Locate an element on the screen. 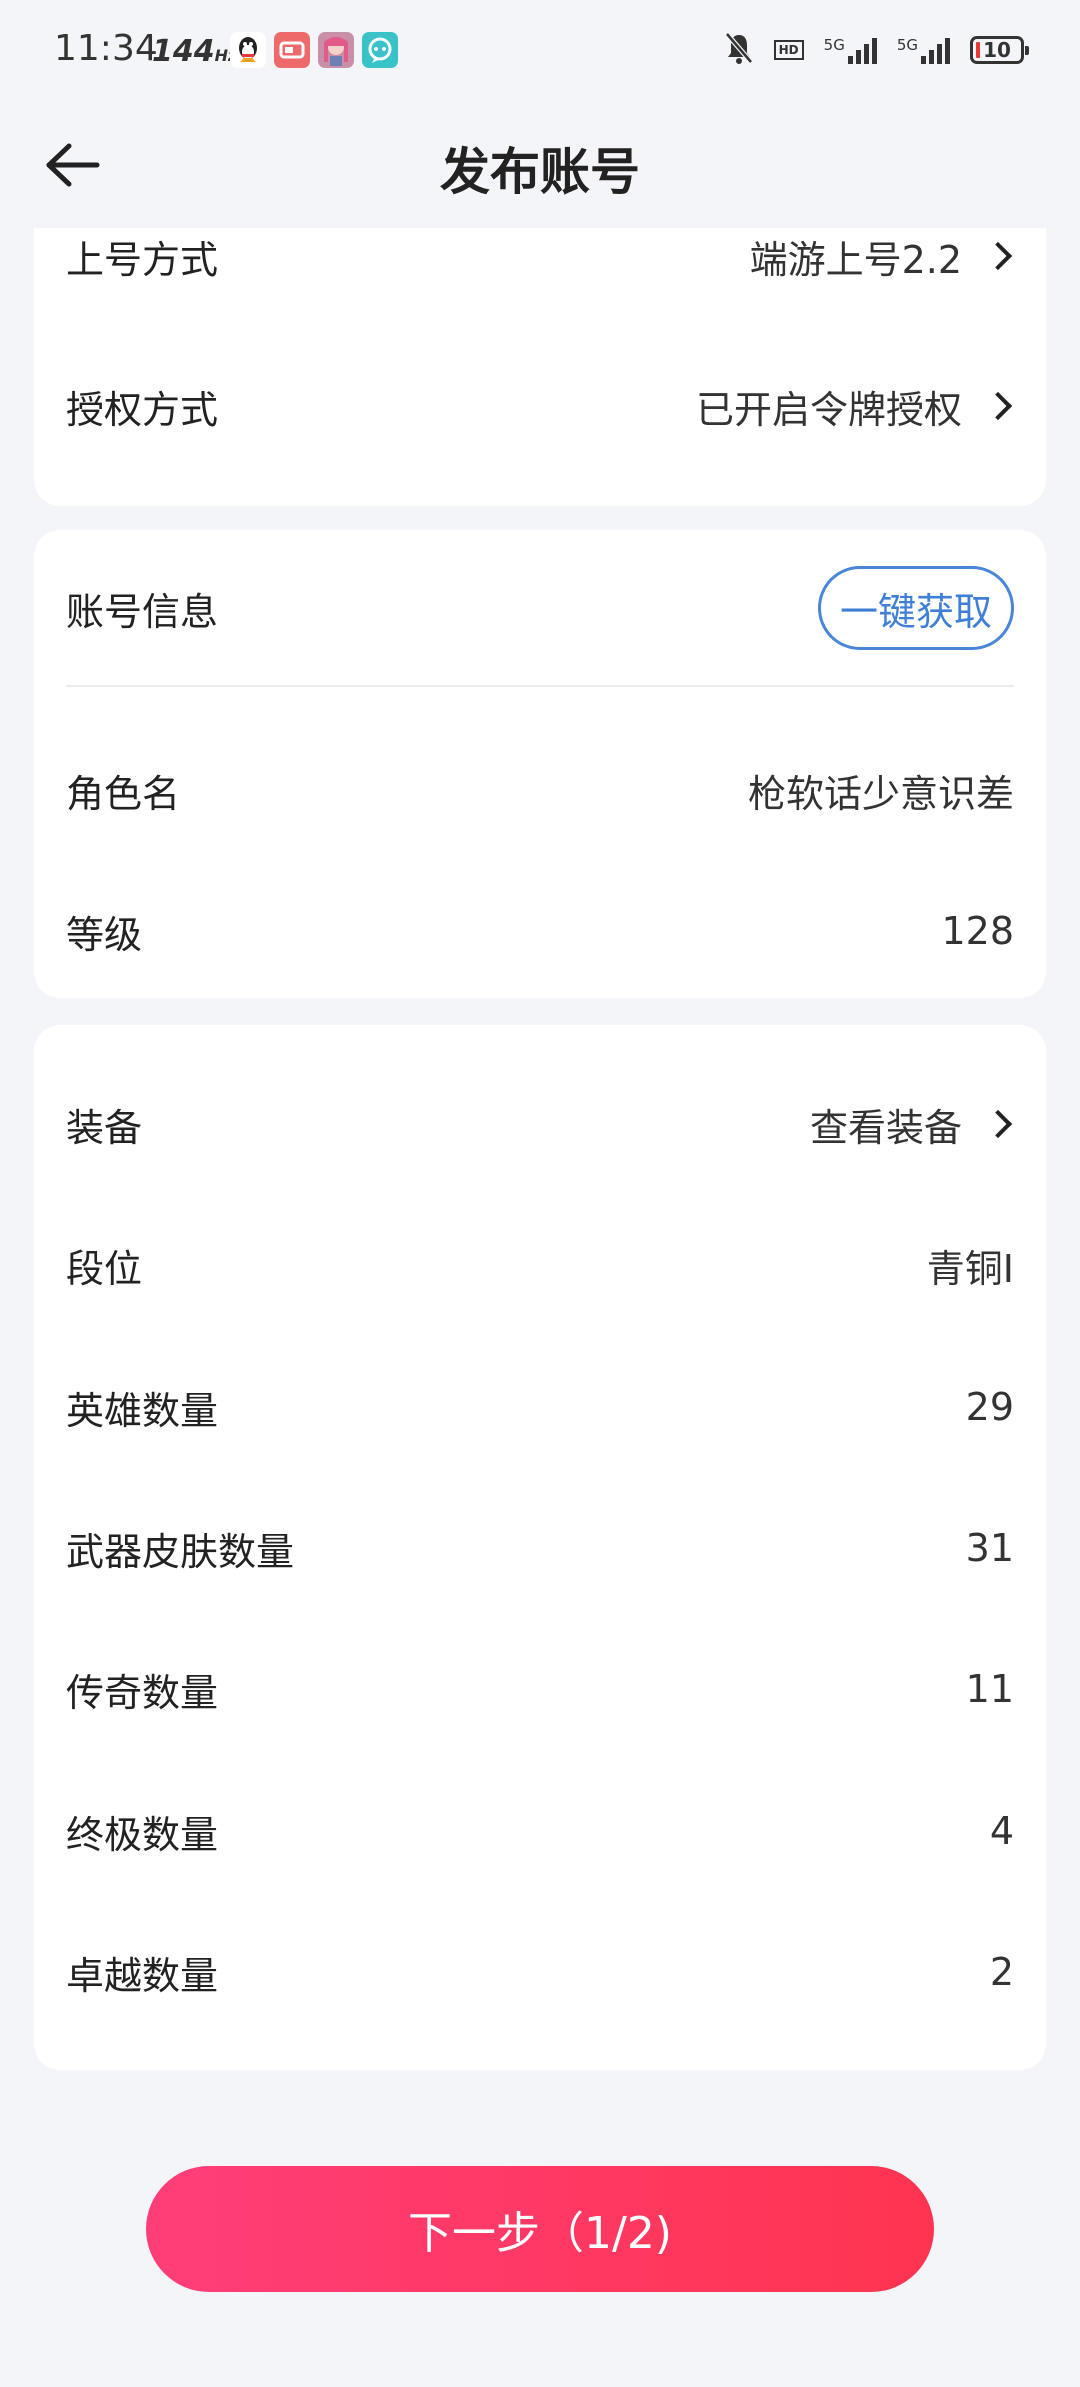  qq-icon is located at coordinates (248, 50).